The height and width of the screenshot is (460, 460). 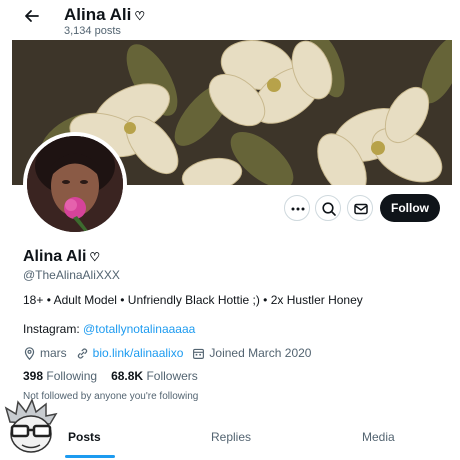 What do you see at coordinates (127, 376) in the screenshot?
I see `followers-count: 68.8K` at bounding box center [127, 376].